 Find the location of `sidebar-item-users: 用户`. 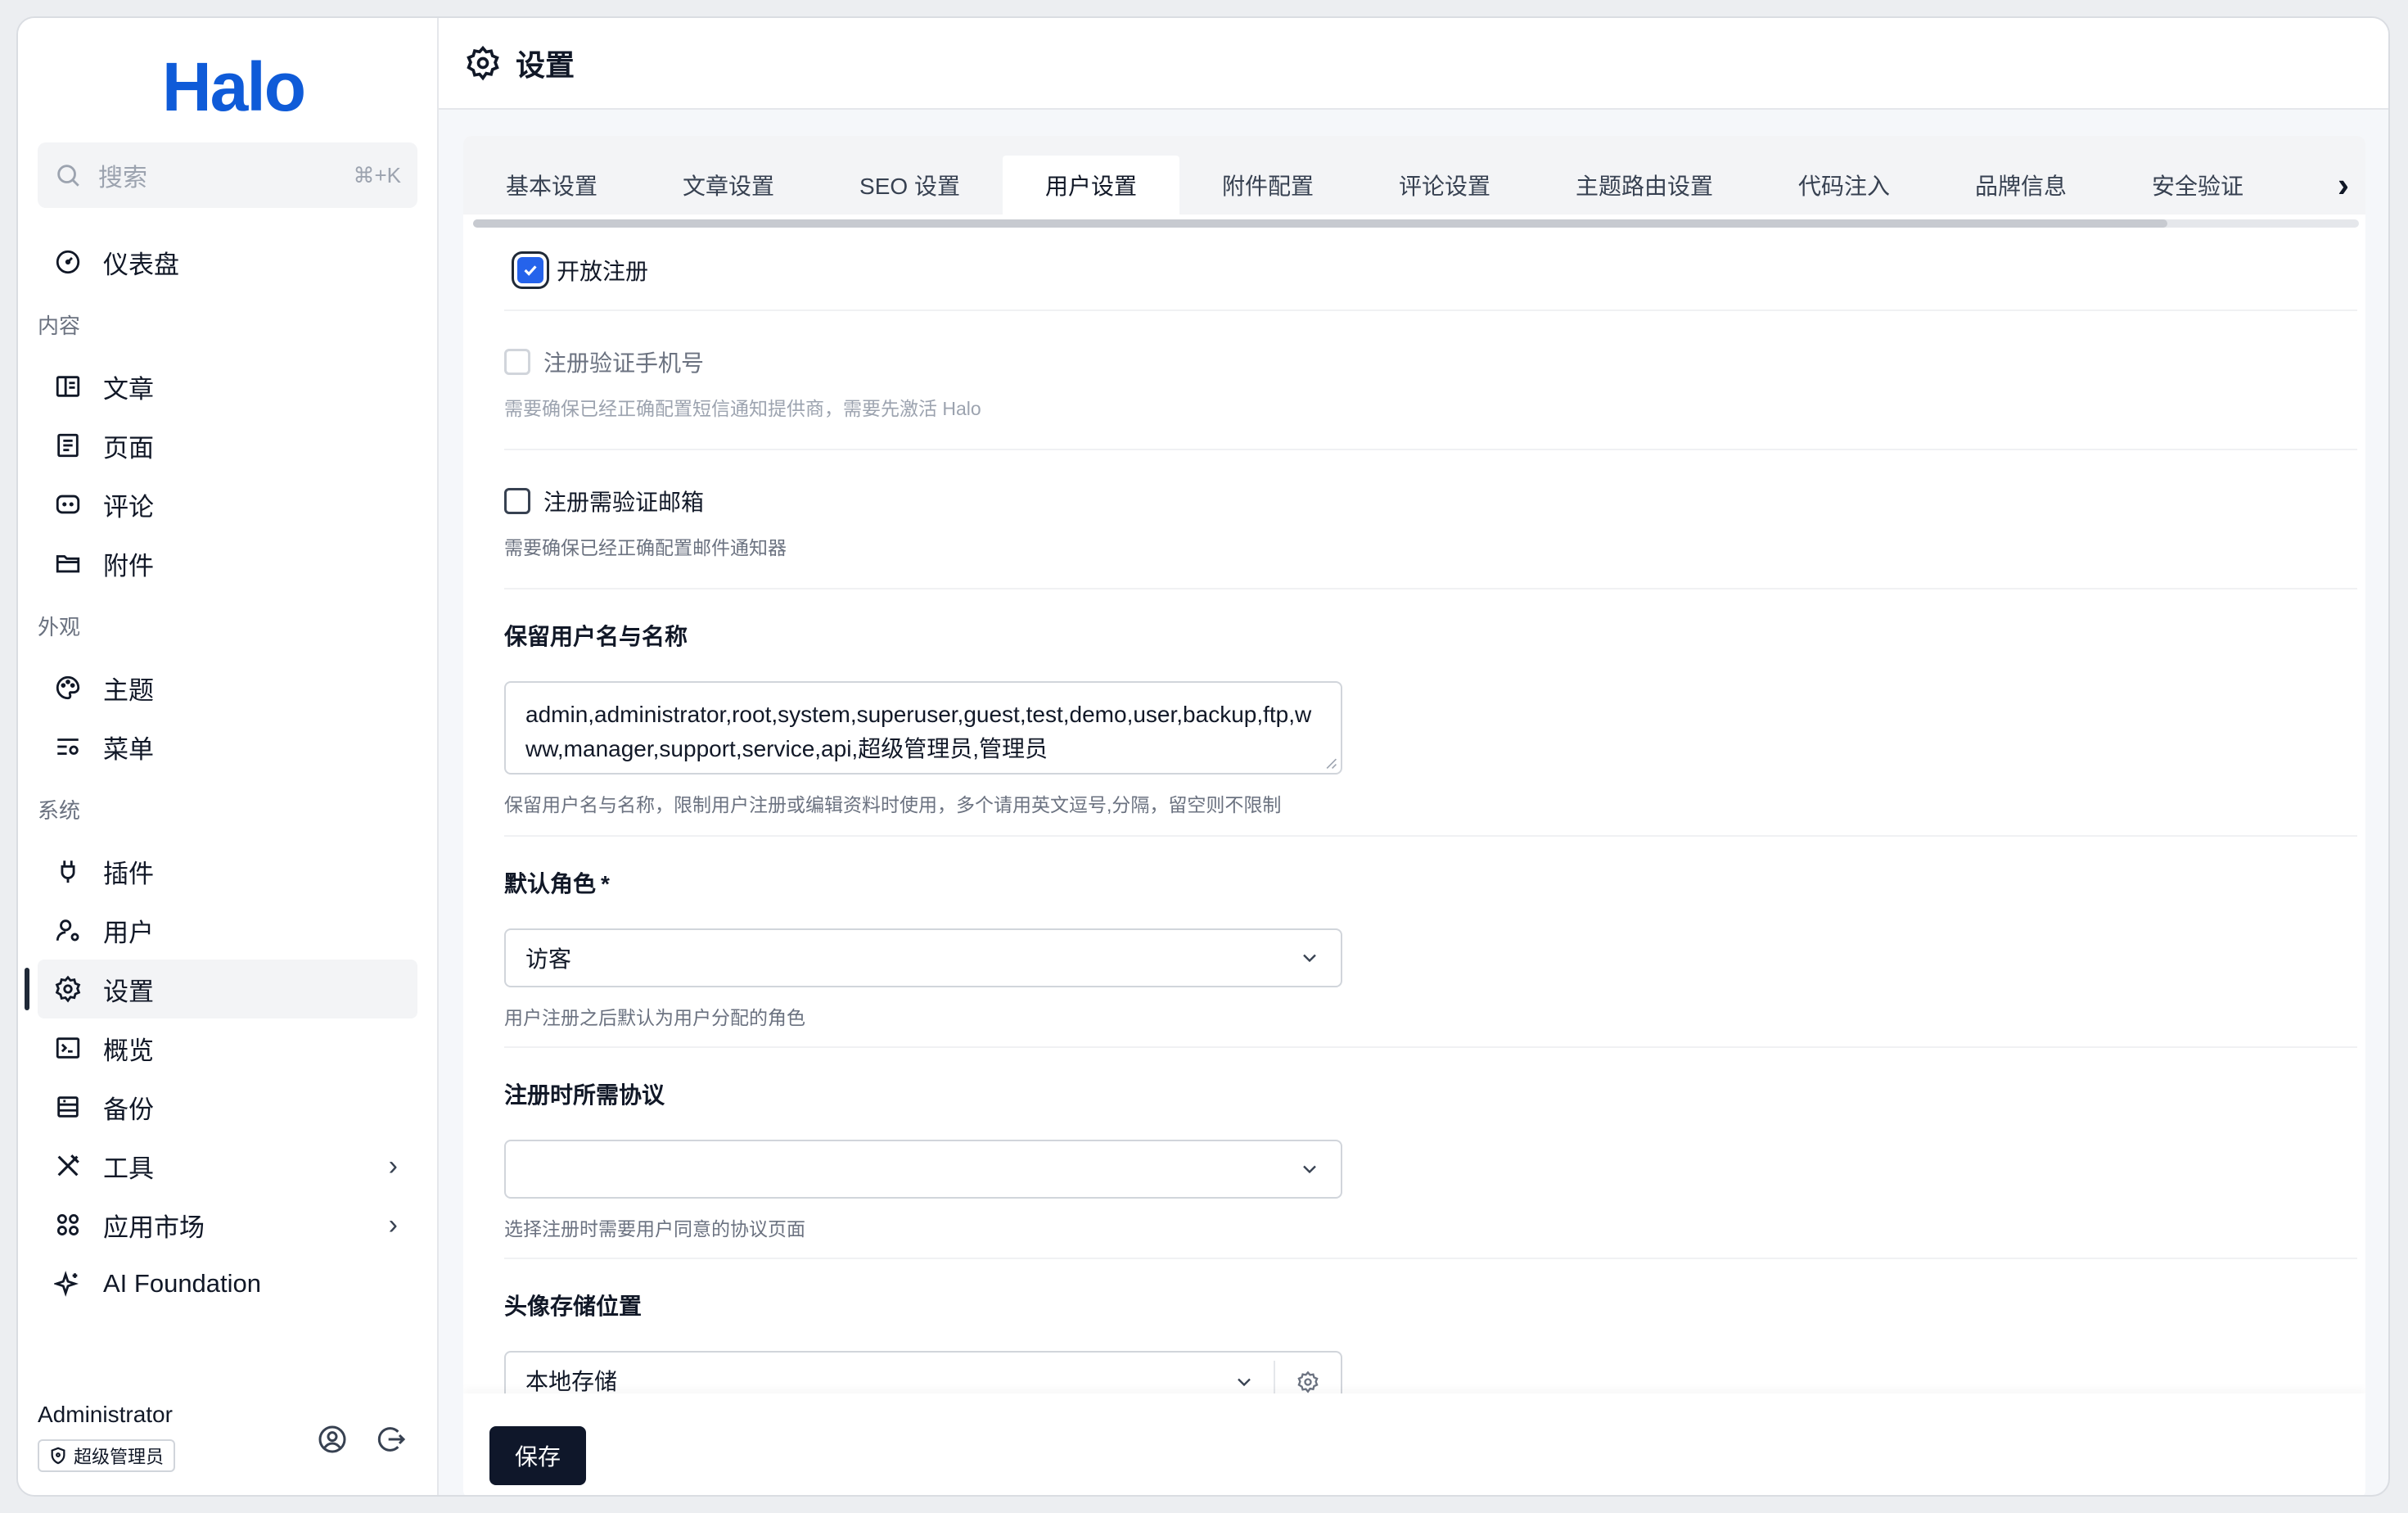

sidebar-item-users: 用户 is located at coordinates (227, 930).